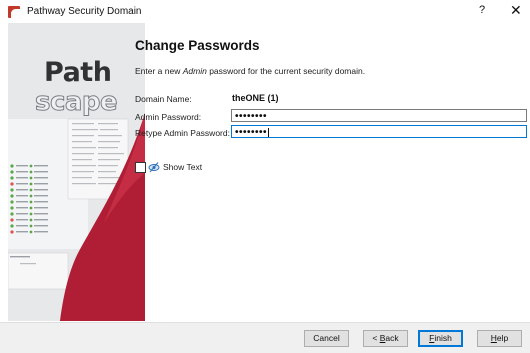 This screenshot has width=530, height=353. What do you see at coordinates (326, 338) in the screenshot?
I see `cancel-button: Cancel` at bounding box center [326, 338].